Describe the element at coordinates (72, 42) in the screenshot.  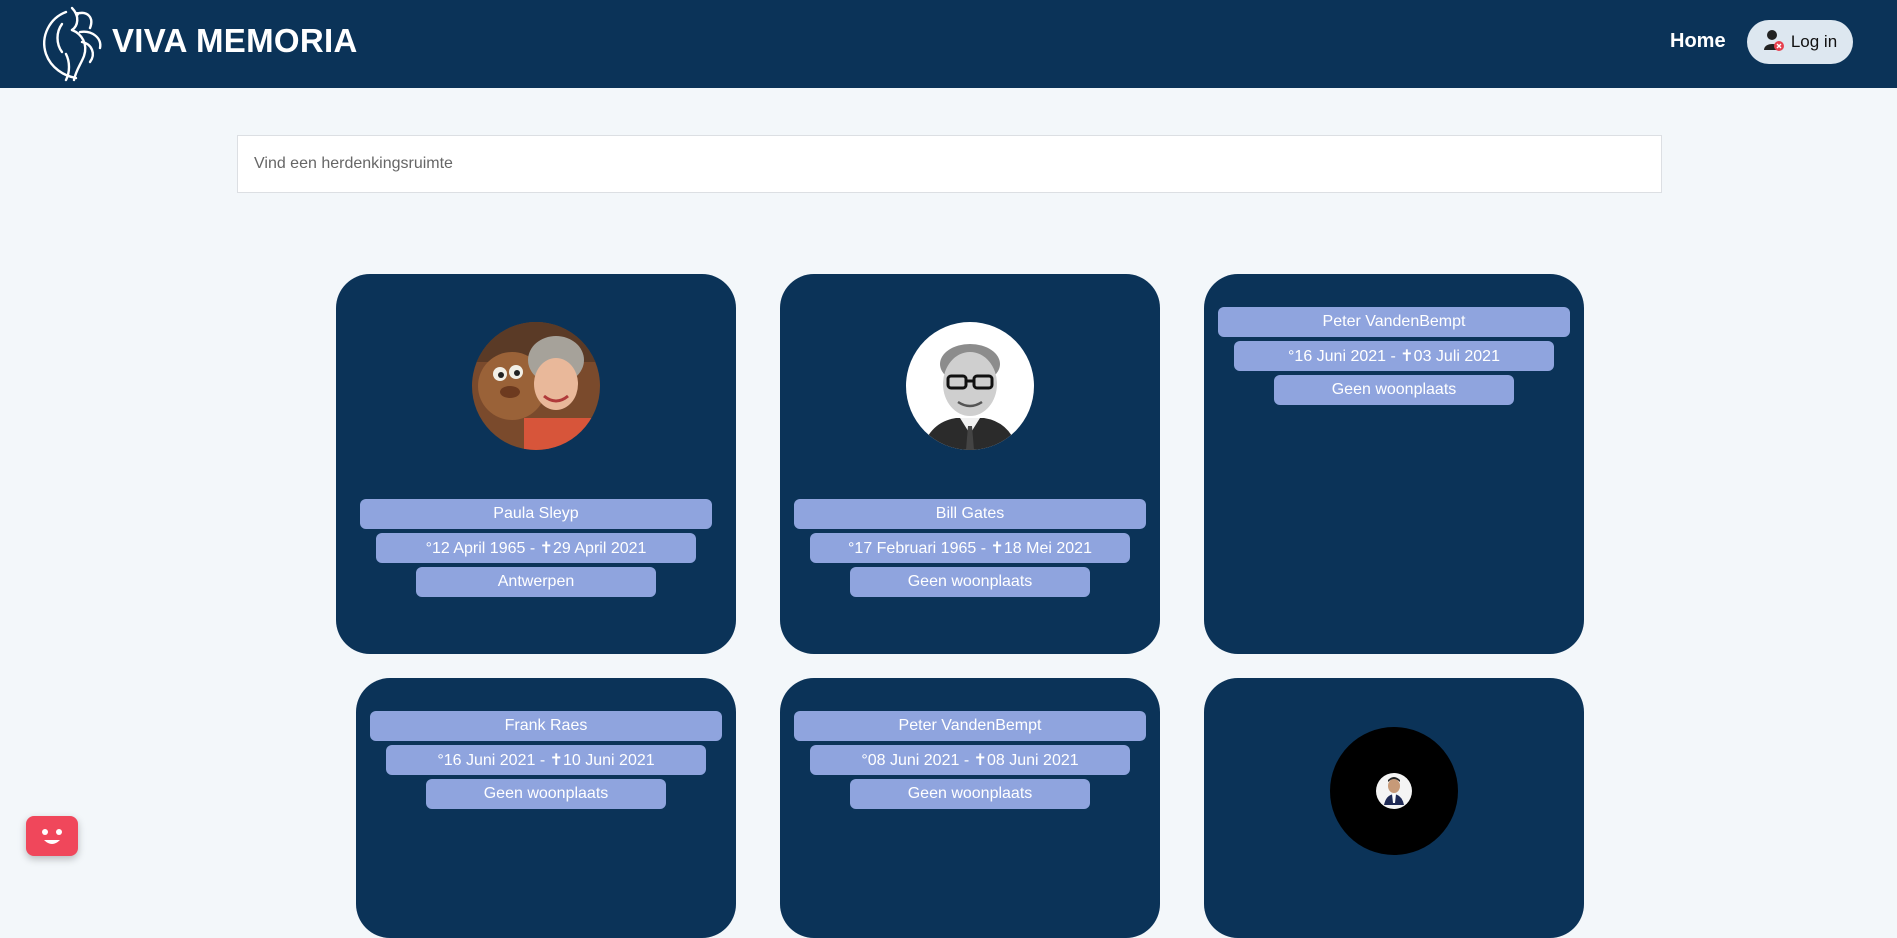
I see `phoenix-logo-icon` at that location.